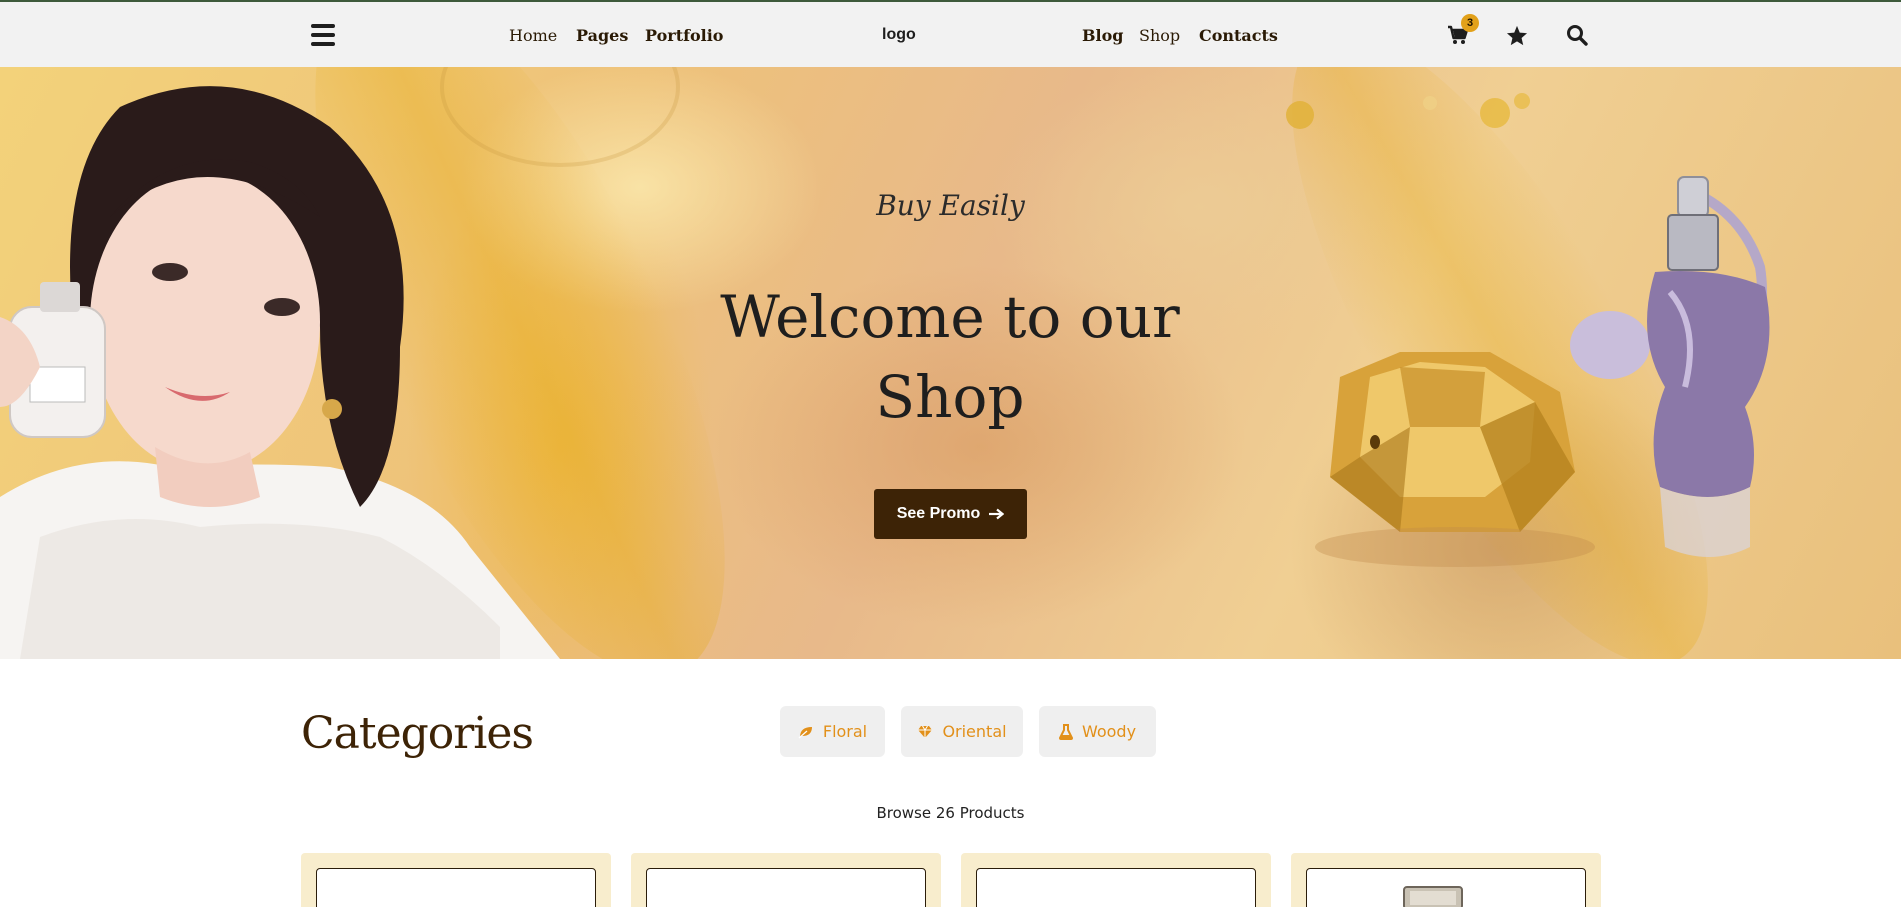  What do you see at coordinates (974, 731) in the screenshot?
I see `filter-oriental-label: Oriental` at bounding box center [974, 731].